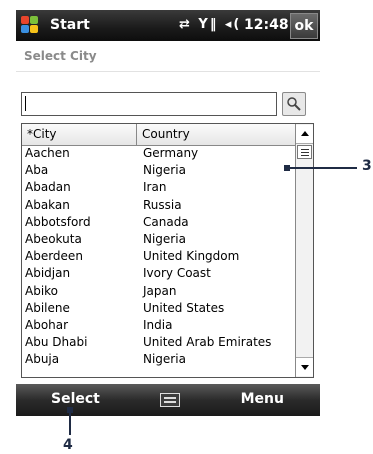  What do you see at coordinates (216, 134) in the screenshot?
I see `column-header-country: Country` at bounding box center [216, 134].